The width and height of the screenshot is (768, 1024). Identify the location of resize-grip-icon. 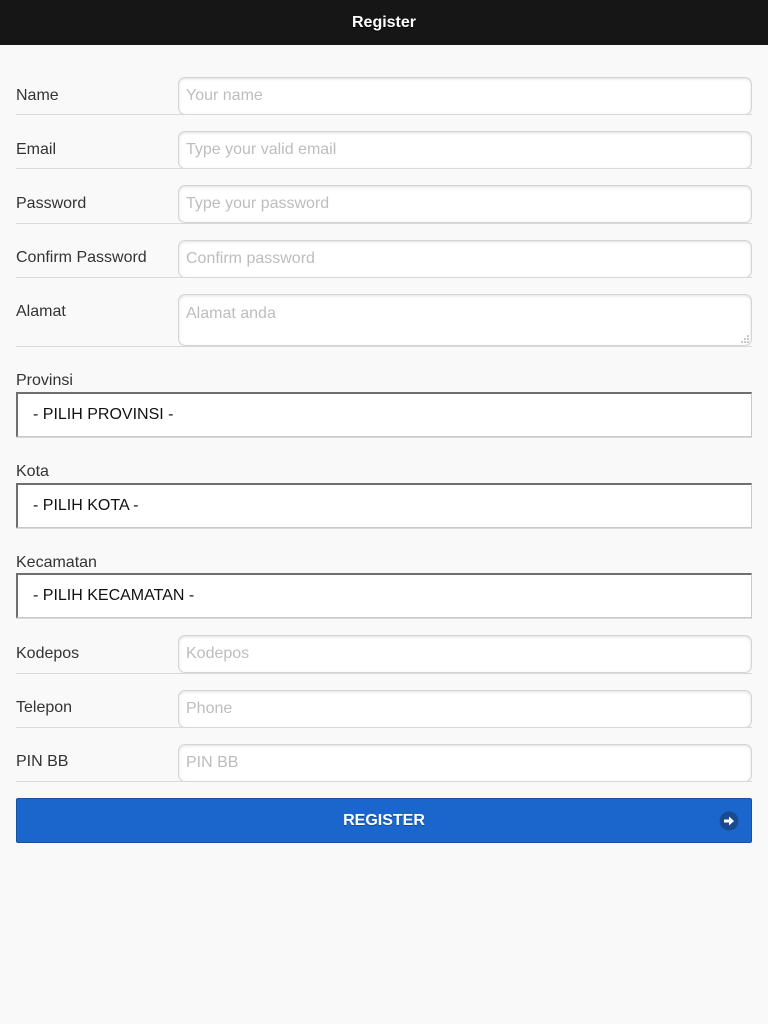
(745, 339).